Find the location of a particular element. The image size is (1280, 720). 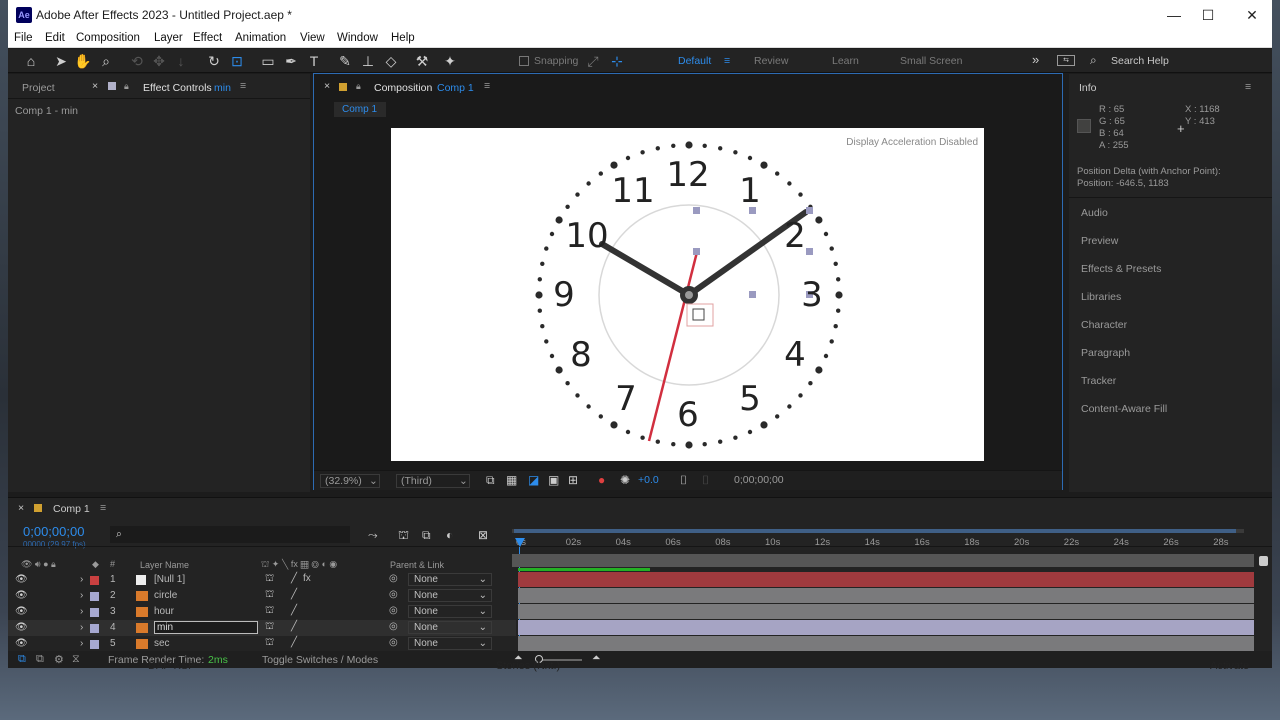

menu-help: Help is located at coordinates (403, 38).